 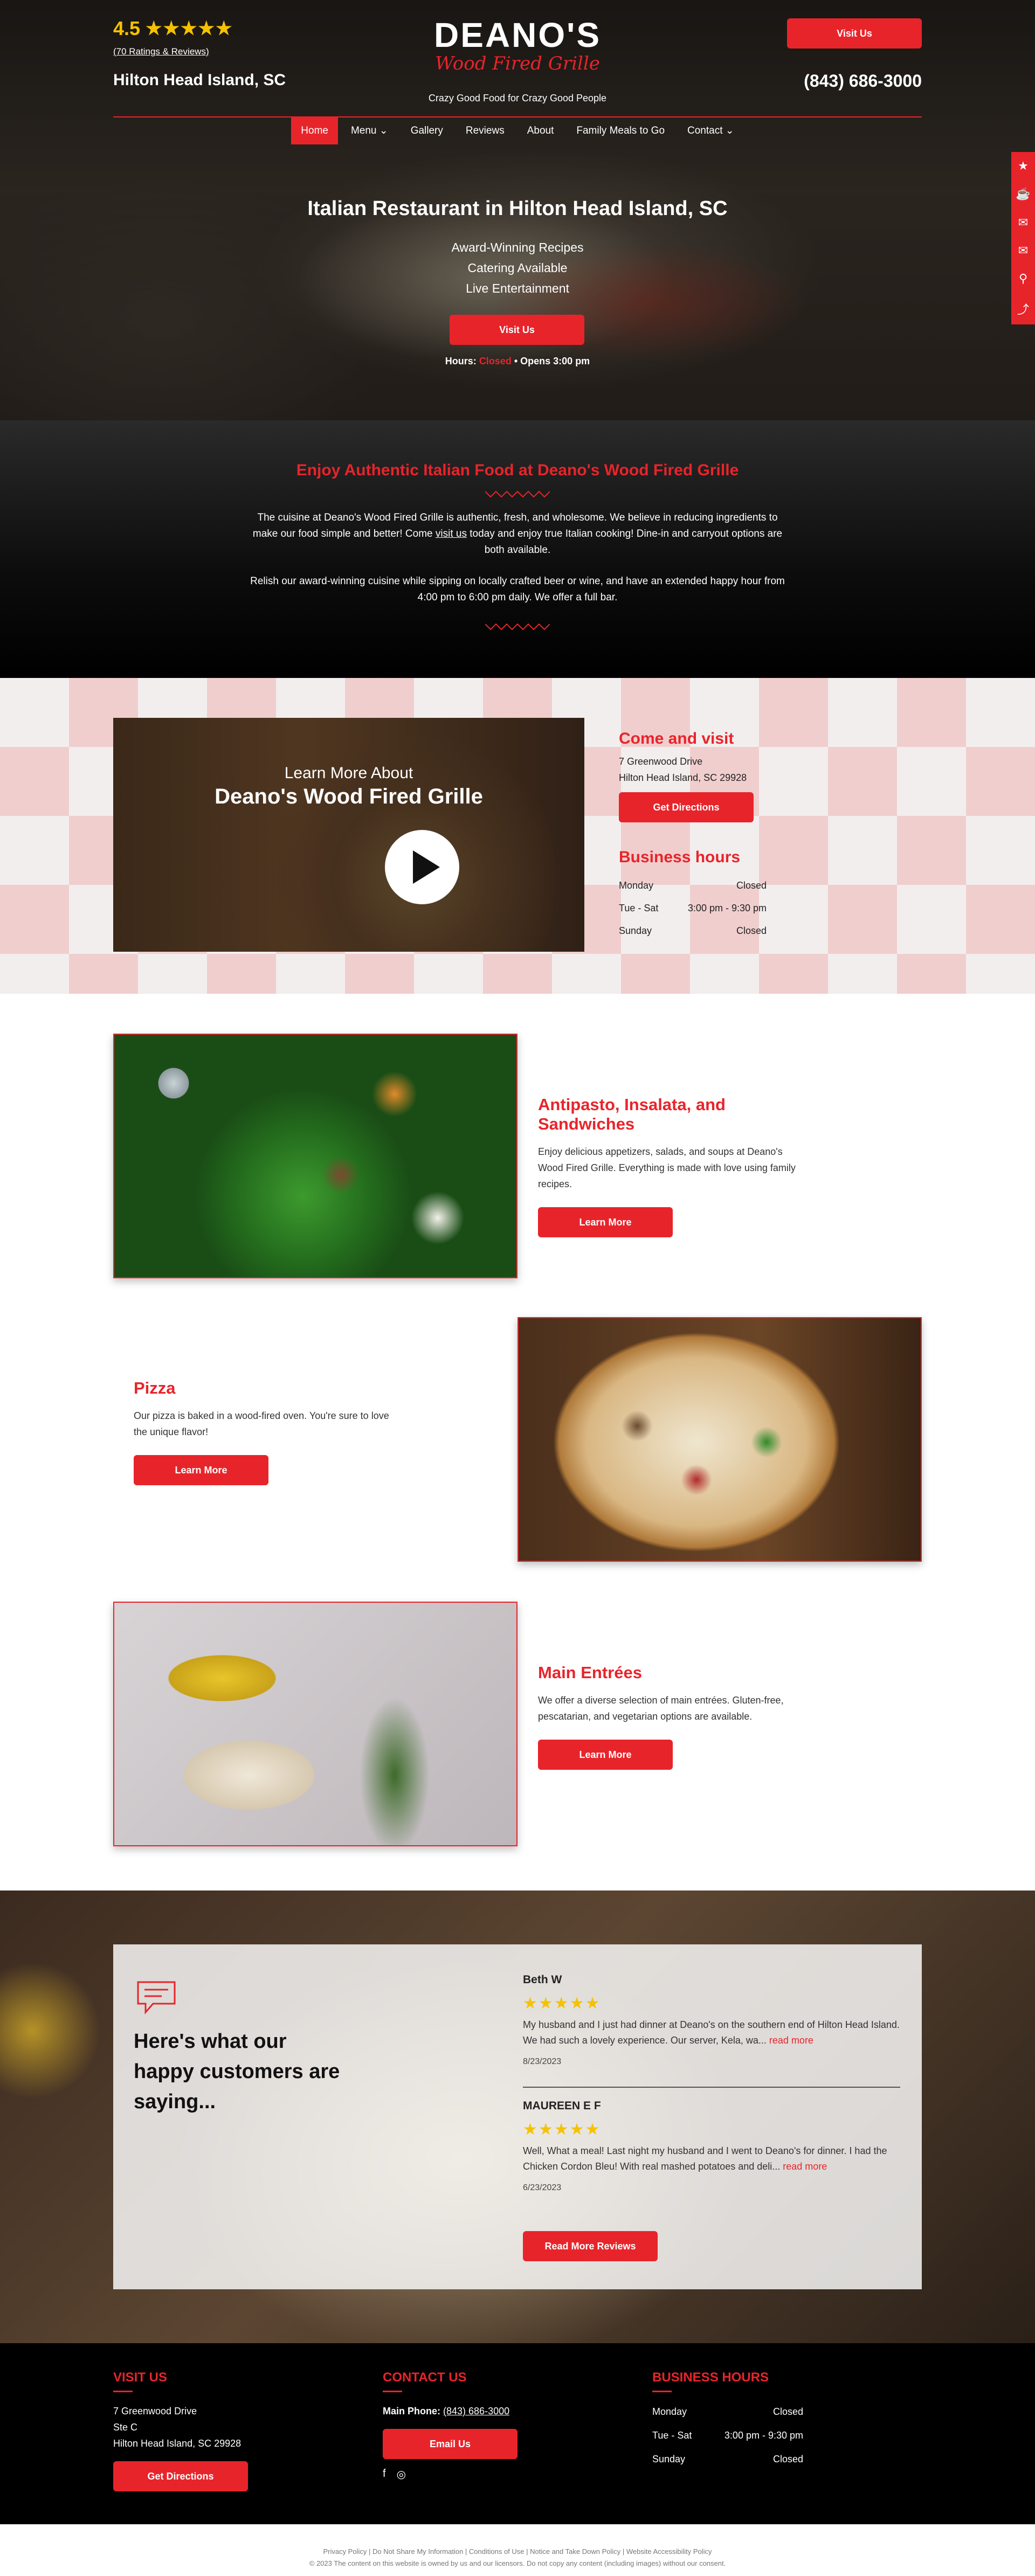 What do you see at coordinates (427, 130) in the screenshot?
I see `nav-item-gallery: Gallery` at bounding box center [427, 130].